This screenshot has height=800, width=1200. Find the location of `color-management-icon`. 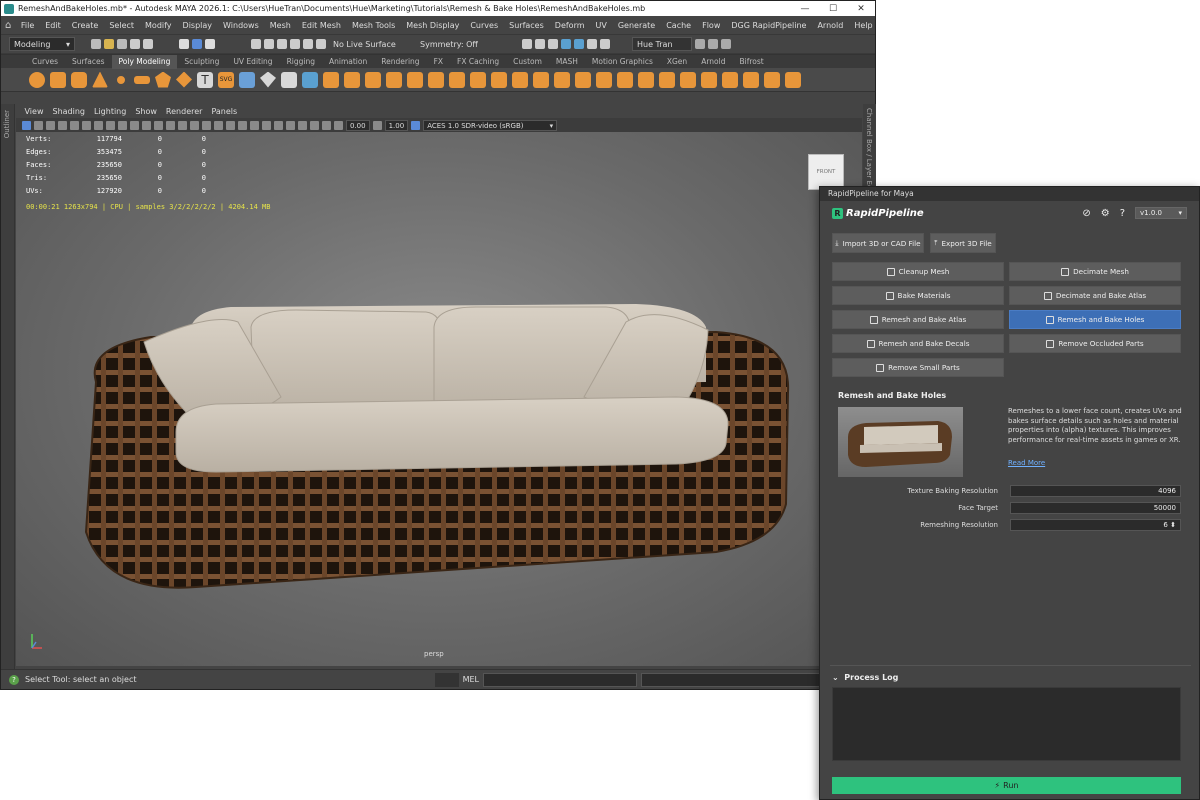

color-management-icon is located at coordinates (416, 125).